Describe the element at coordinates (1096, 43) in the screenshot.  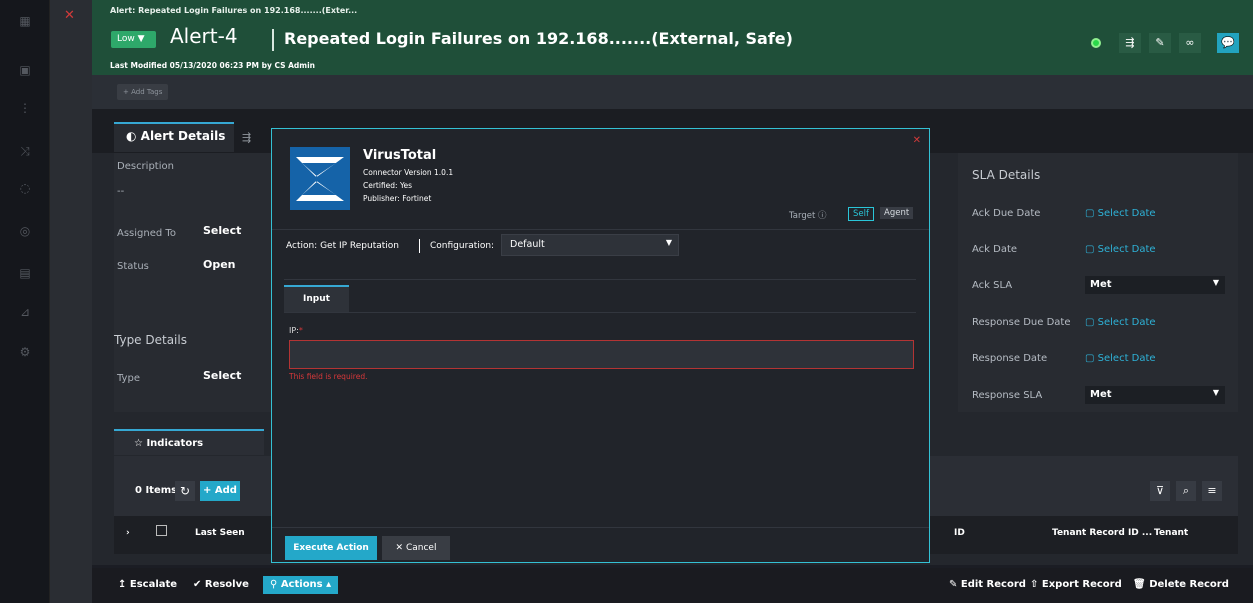
I see `status-dot-icon` at that location.